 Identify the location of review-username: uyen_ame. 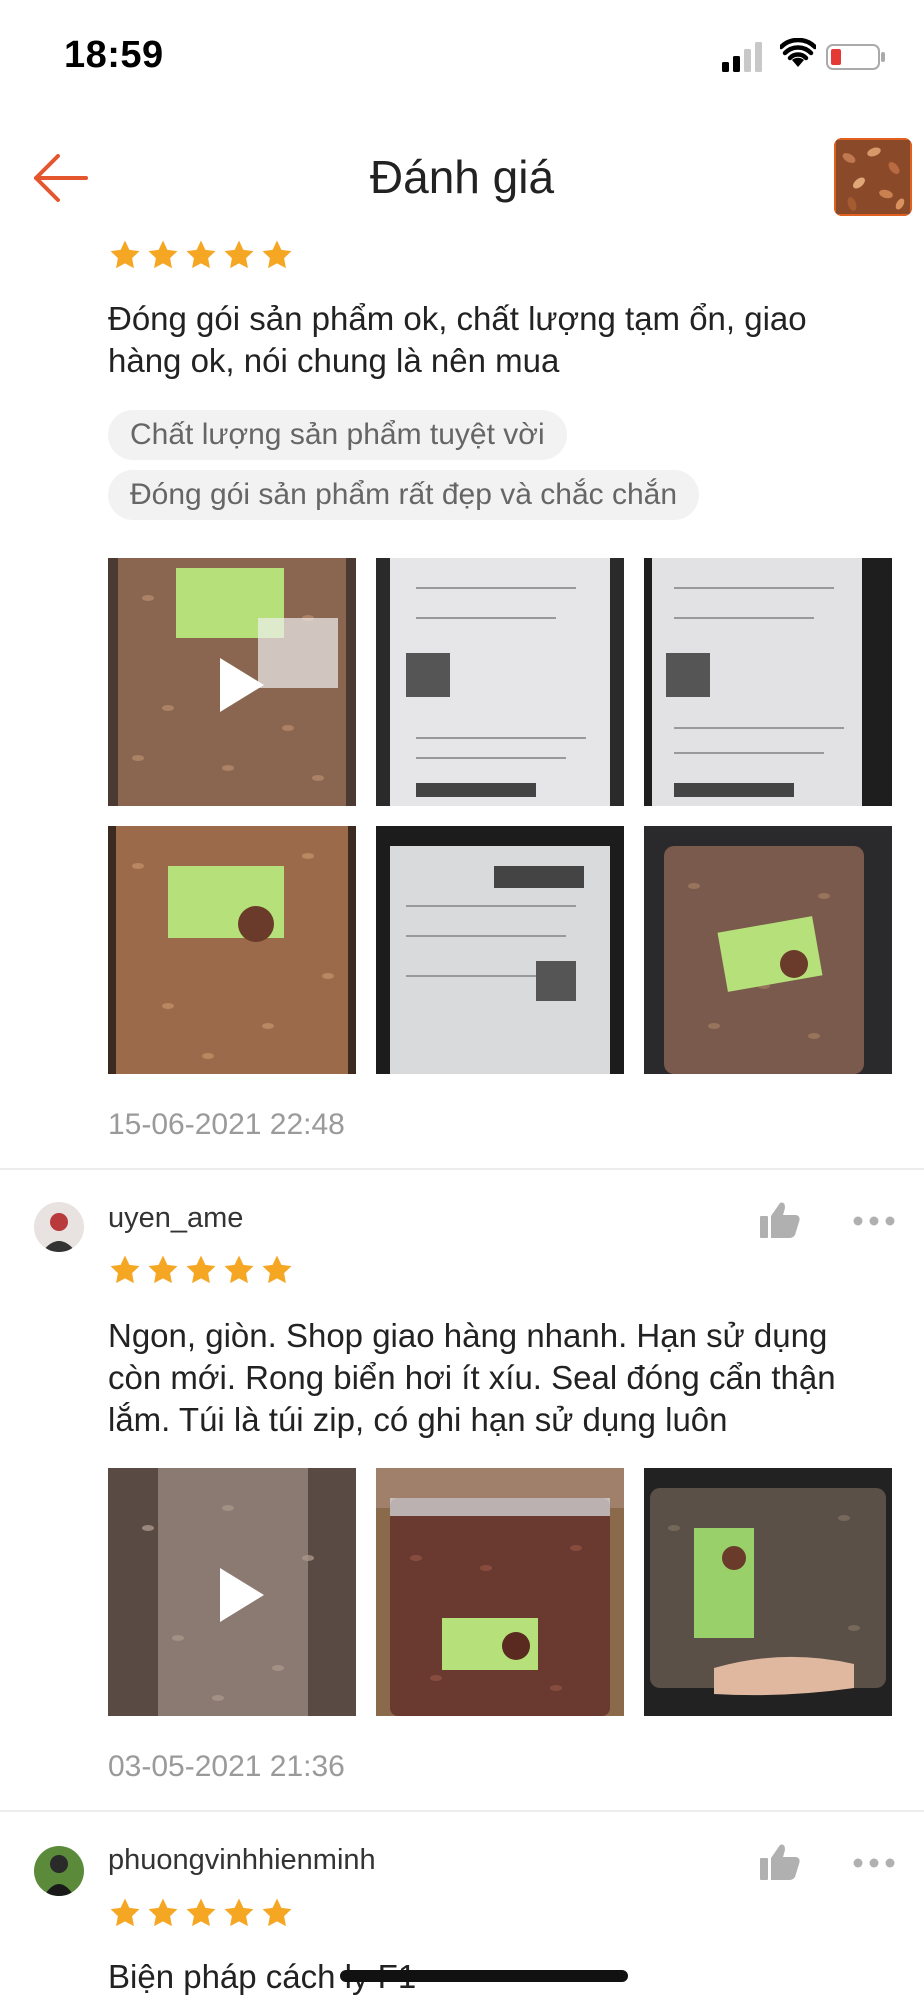
(175, 1218).